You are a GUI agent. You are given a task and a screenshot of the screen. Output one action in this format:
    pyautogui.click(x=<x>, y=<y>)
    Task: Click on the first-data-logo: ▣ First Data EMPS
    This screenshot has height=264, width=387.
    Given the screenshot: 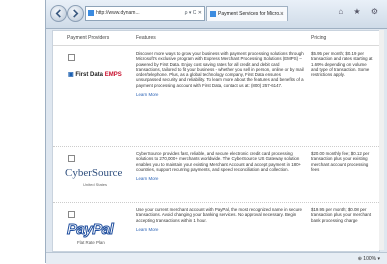 What is the action you would take?
    pyautogui.click(x=95, y=75)
    